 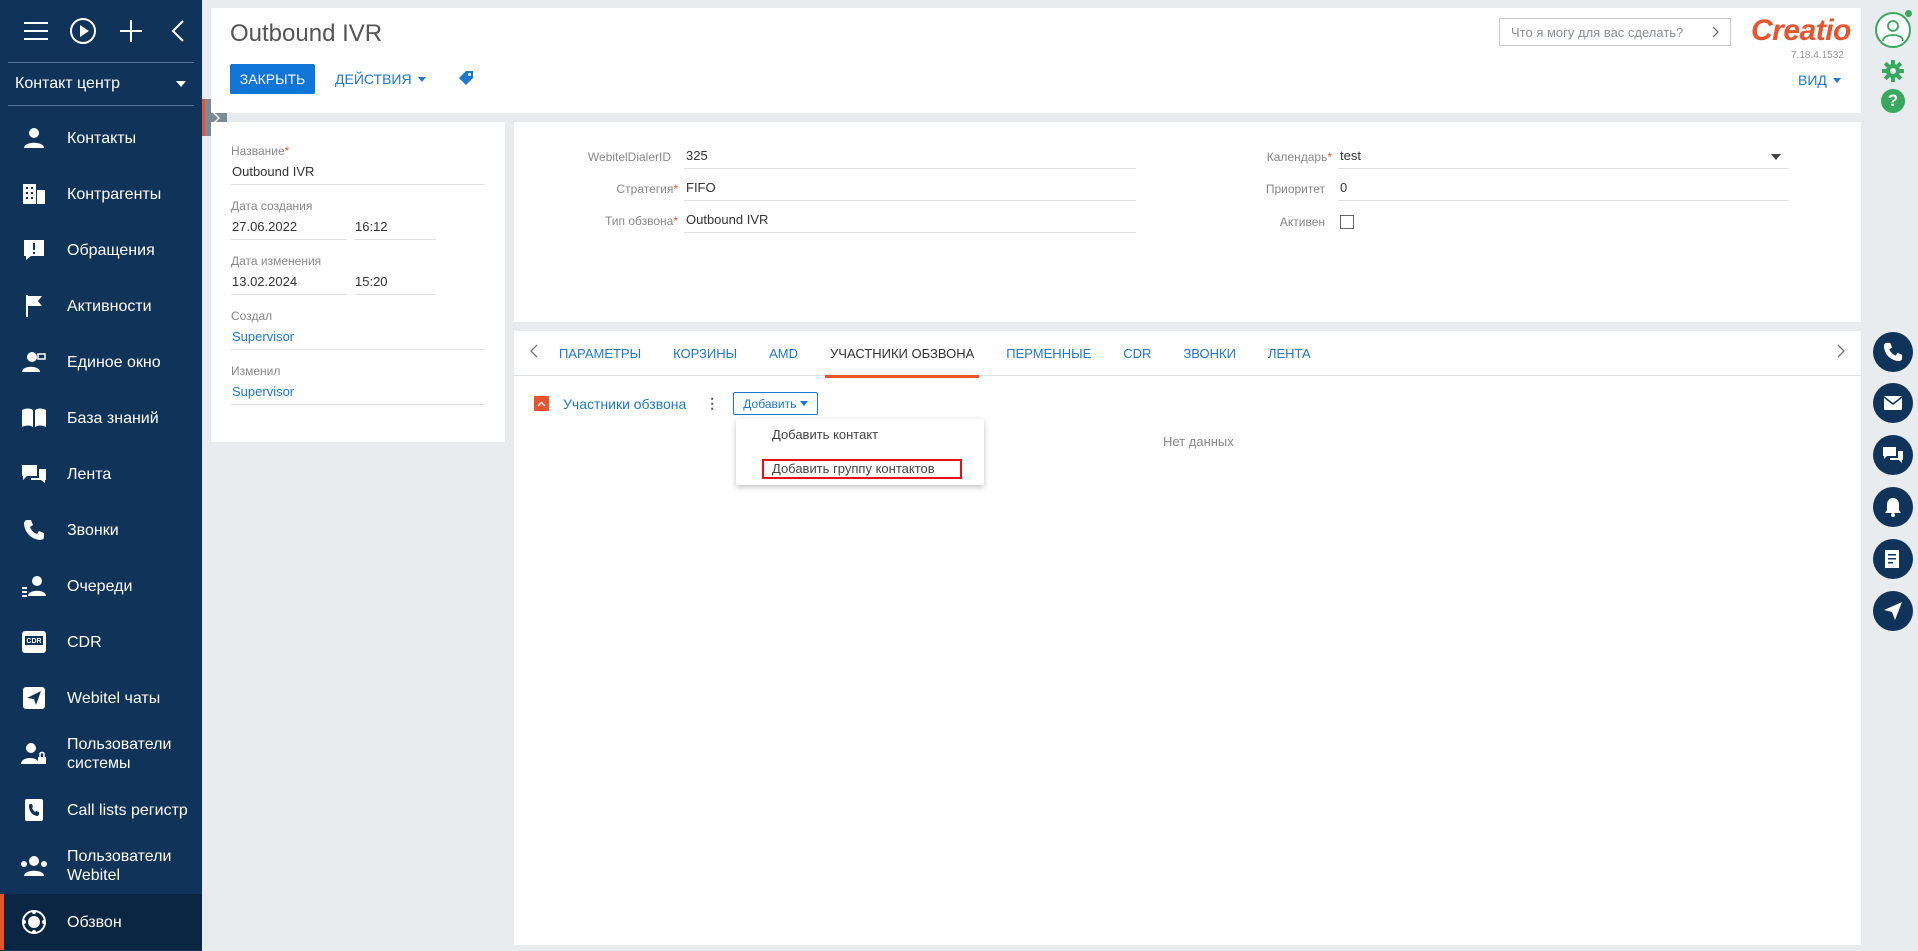 I want to click on sidebar-item-webitel-chats: Webitel чаты, so click(x=101, y=698).